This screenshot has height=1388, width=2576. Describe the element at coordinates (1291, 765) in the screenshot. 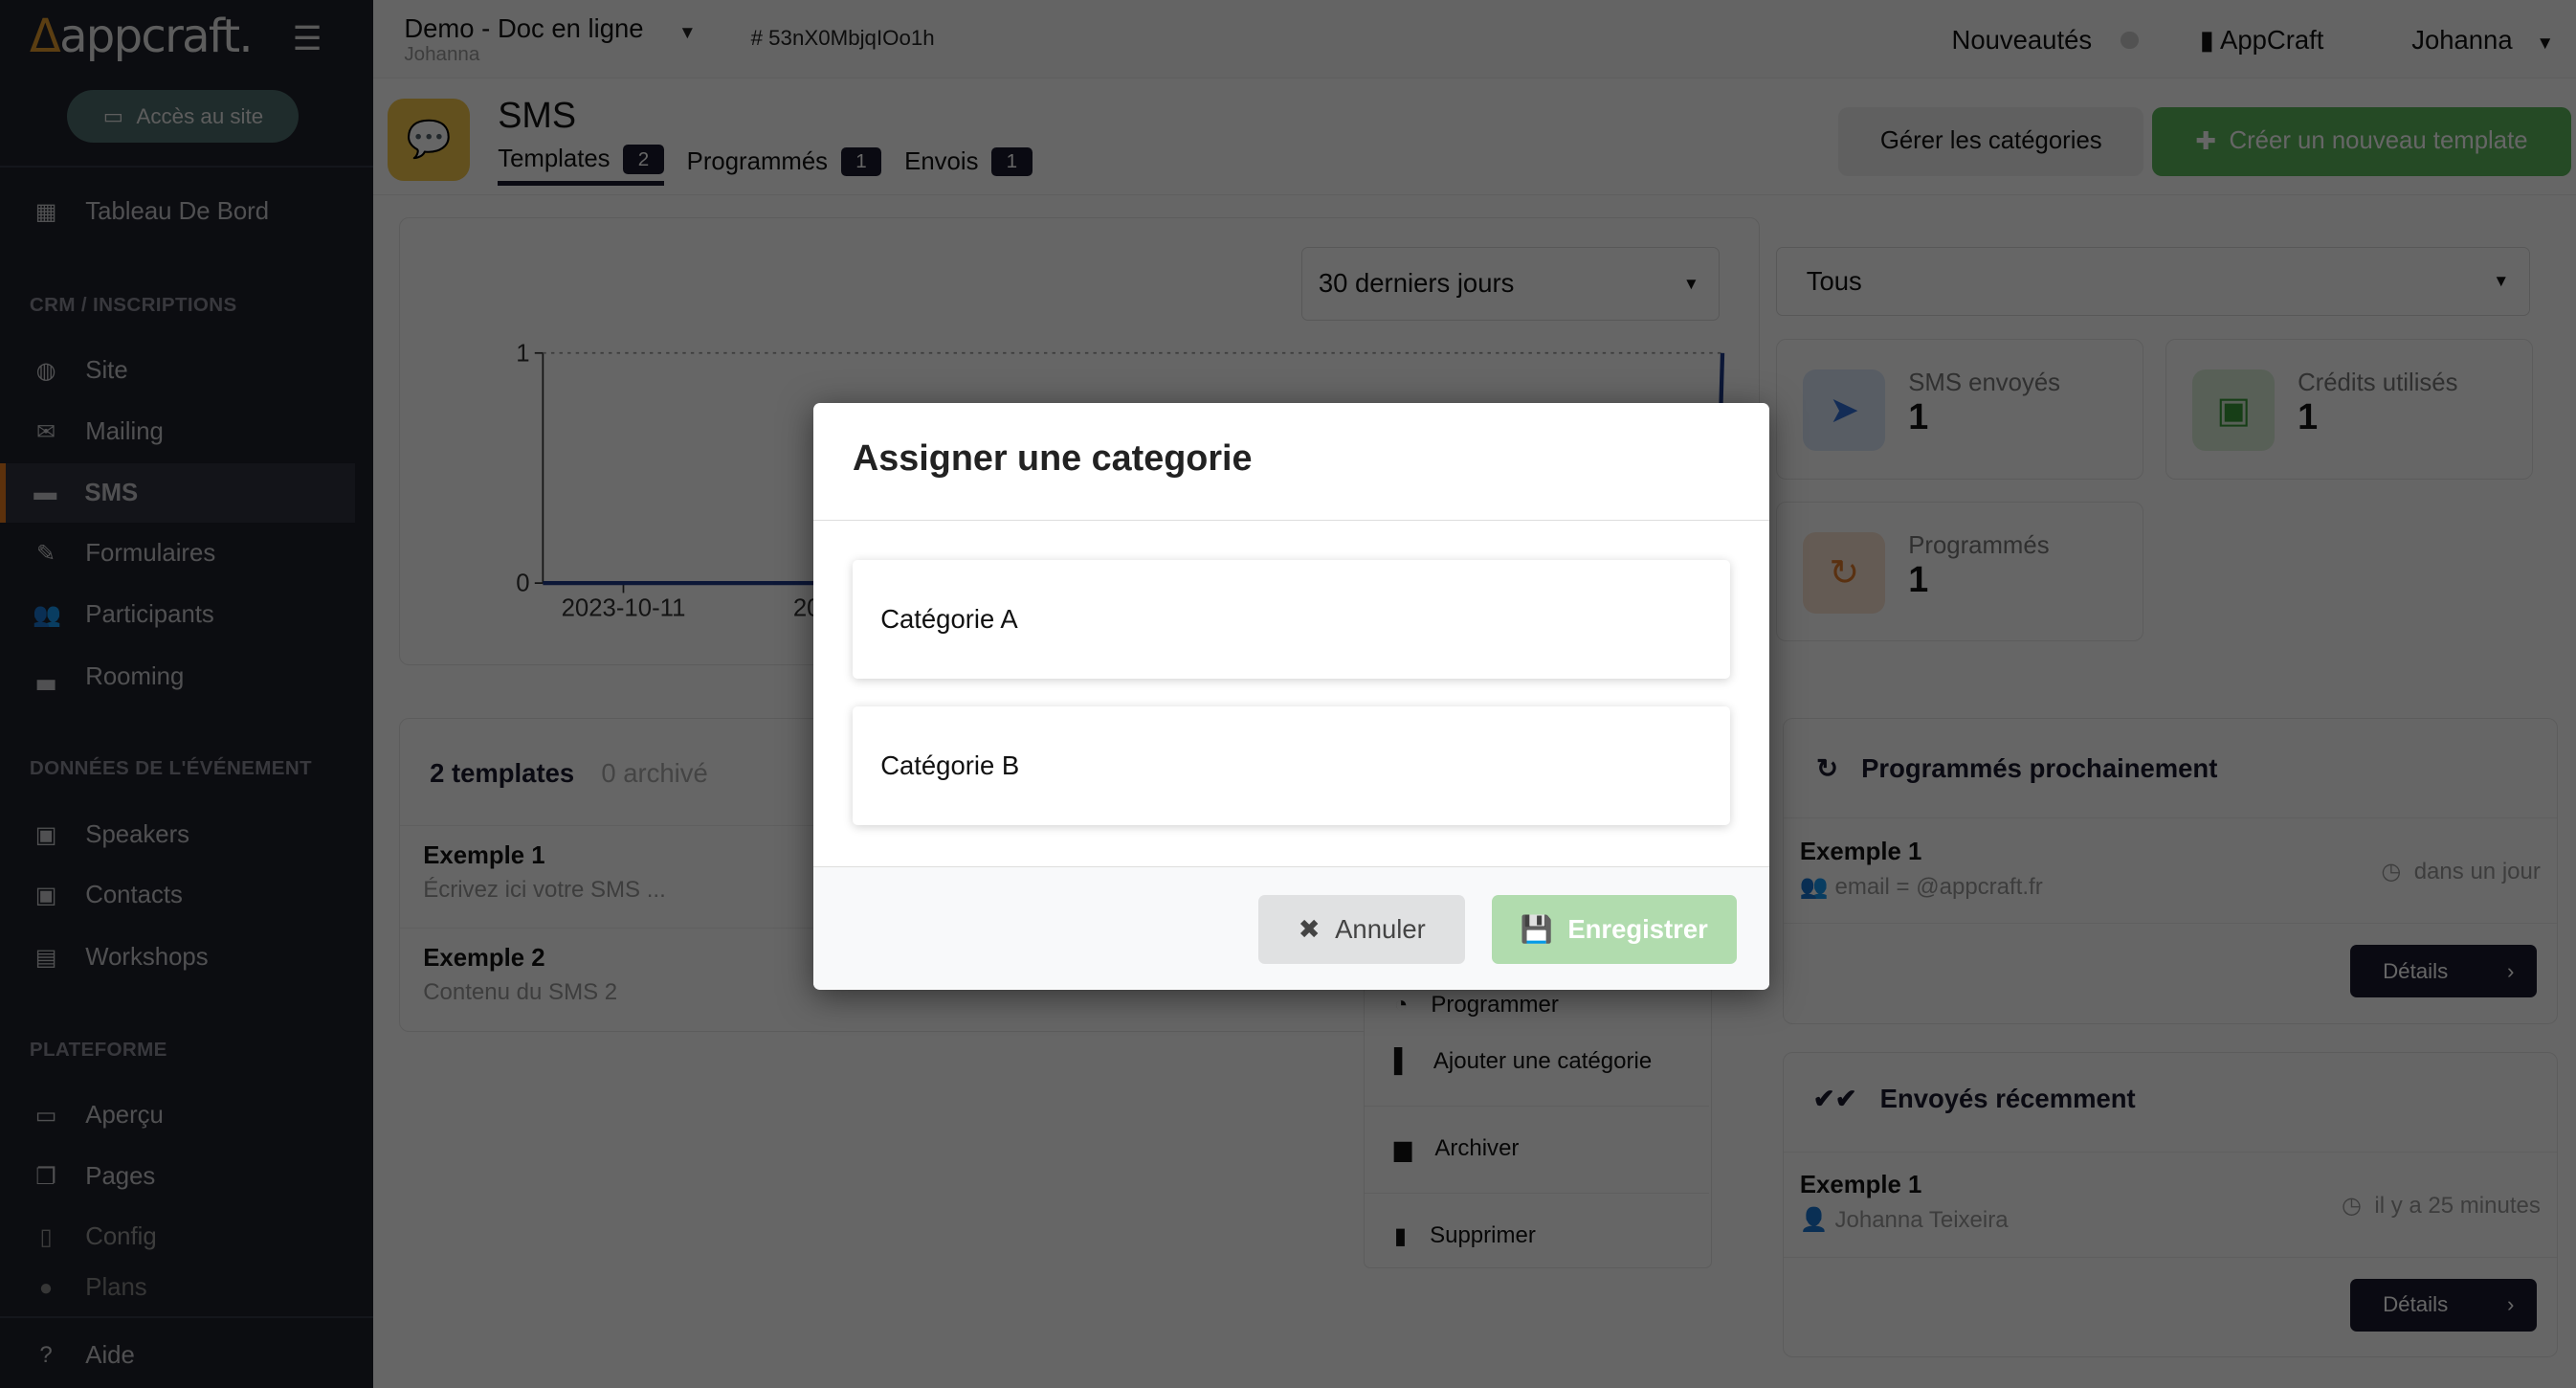

I see `category-option-b: Catégorie B` at that location.